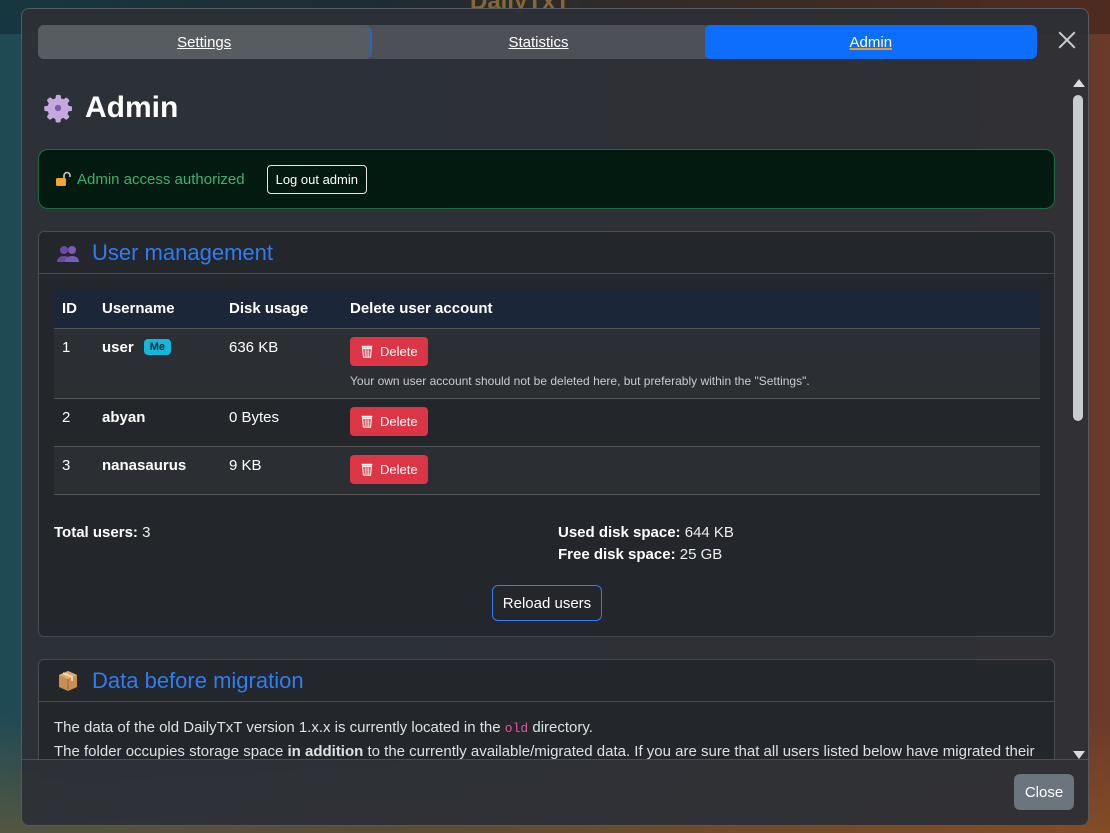 This screenshot has height=833, width=1110. I want to click on cell-disk-usage: 9 KB, so click(281, 470).